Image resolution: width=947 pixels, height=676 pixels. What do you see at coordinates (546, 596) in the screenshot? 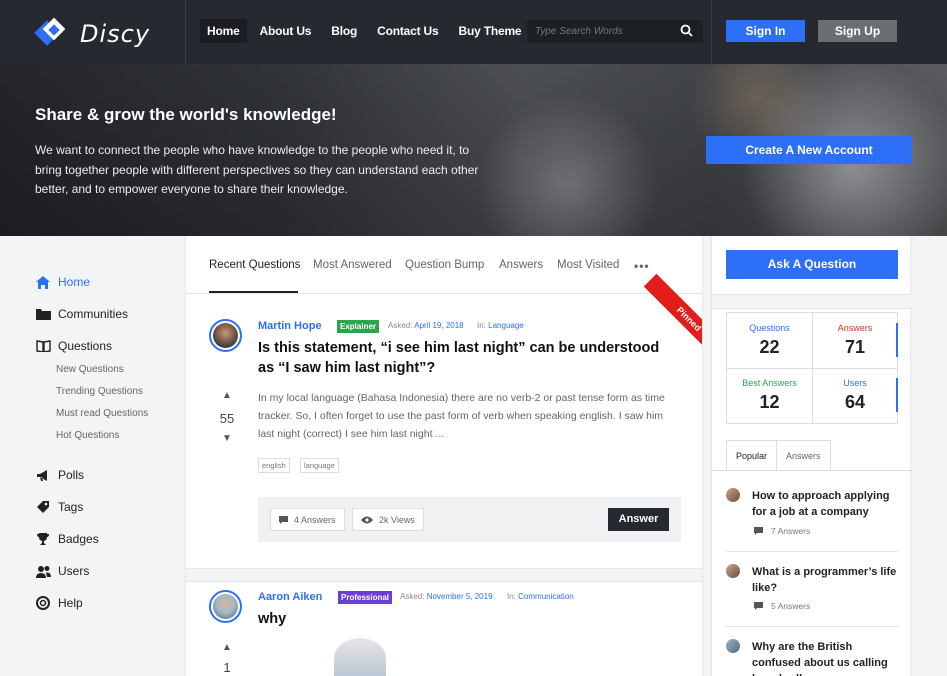
I see `category-link: Communication` at bounding box center [546, 596].